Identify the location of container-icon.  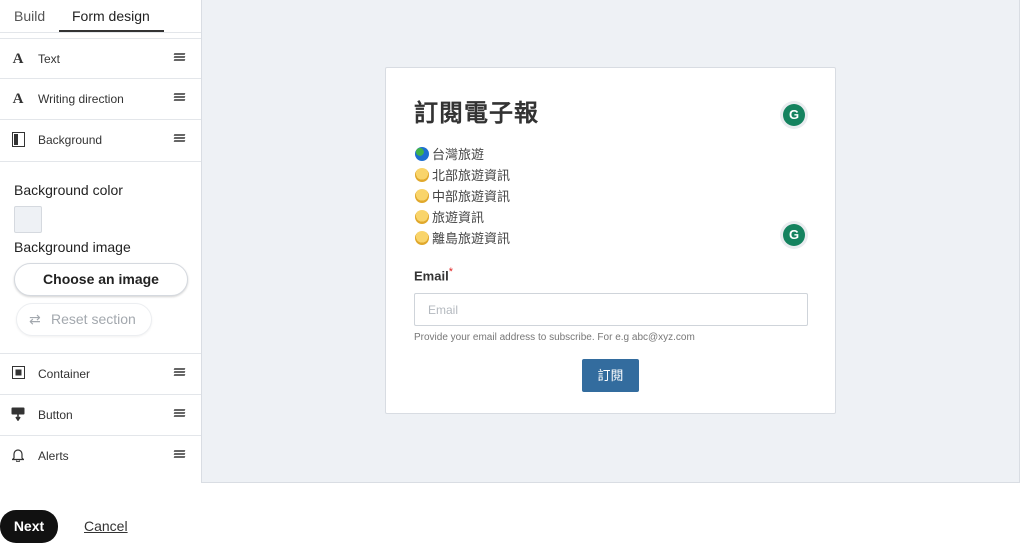
(18, 374).